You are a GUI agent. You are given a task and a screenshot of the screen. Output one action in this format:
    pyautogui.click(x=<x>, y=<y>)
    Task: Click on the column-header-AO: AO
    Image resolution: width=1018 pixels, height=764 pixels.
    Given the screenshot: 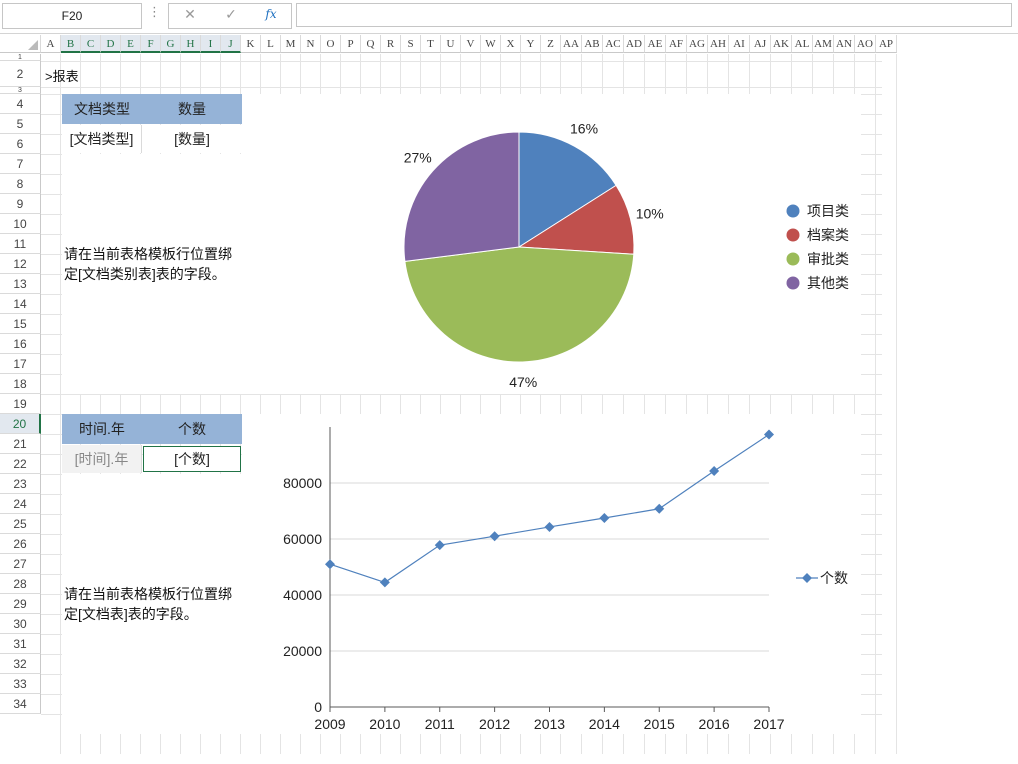 What is the action you would take?
    pyautogui.click(x=865, y=44)
    